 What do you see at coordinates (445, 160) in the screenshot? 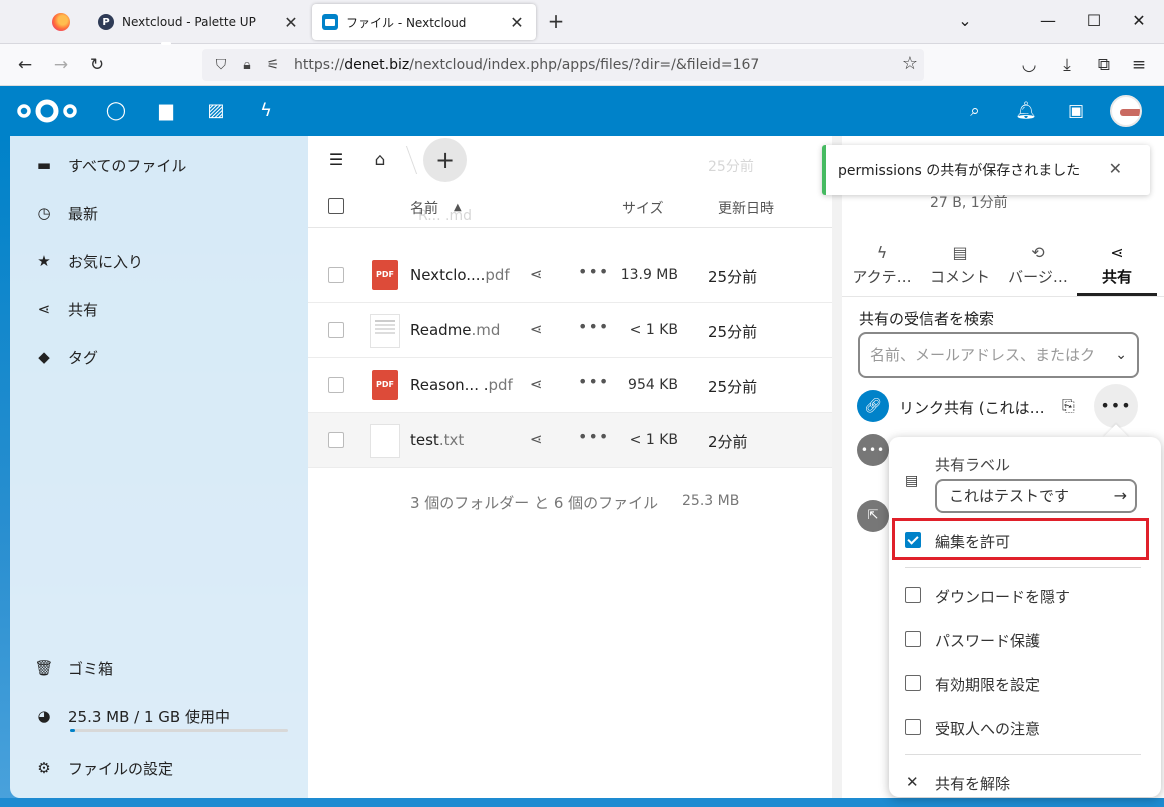
I see `new-item-button: +` at bounding box center [445, 160].